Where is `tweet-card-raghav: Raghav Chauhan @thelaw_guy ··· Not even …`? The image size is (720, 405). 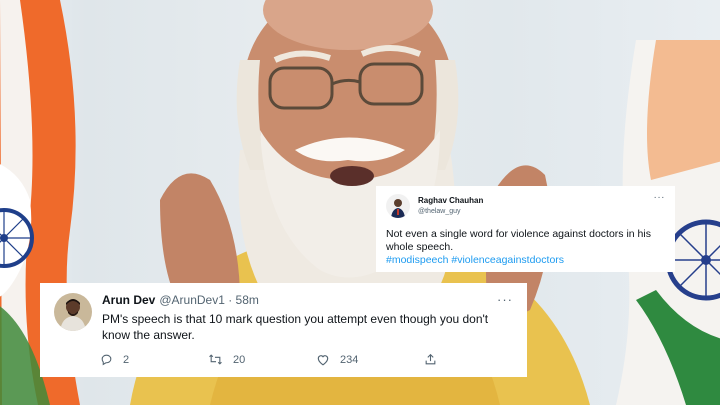
tweet-card-raghav: Raghav Chauhan @thelaw_guy ··· Not even … is located at coordinates (525, 229).